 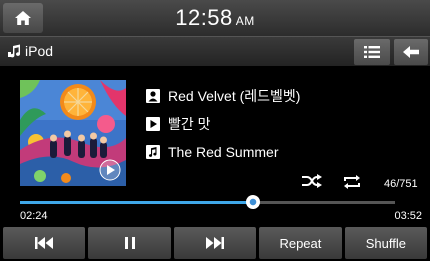 I want to click on pause-icon, so click(x=129, y=243).